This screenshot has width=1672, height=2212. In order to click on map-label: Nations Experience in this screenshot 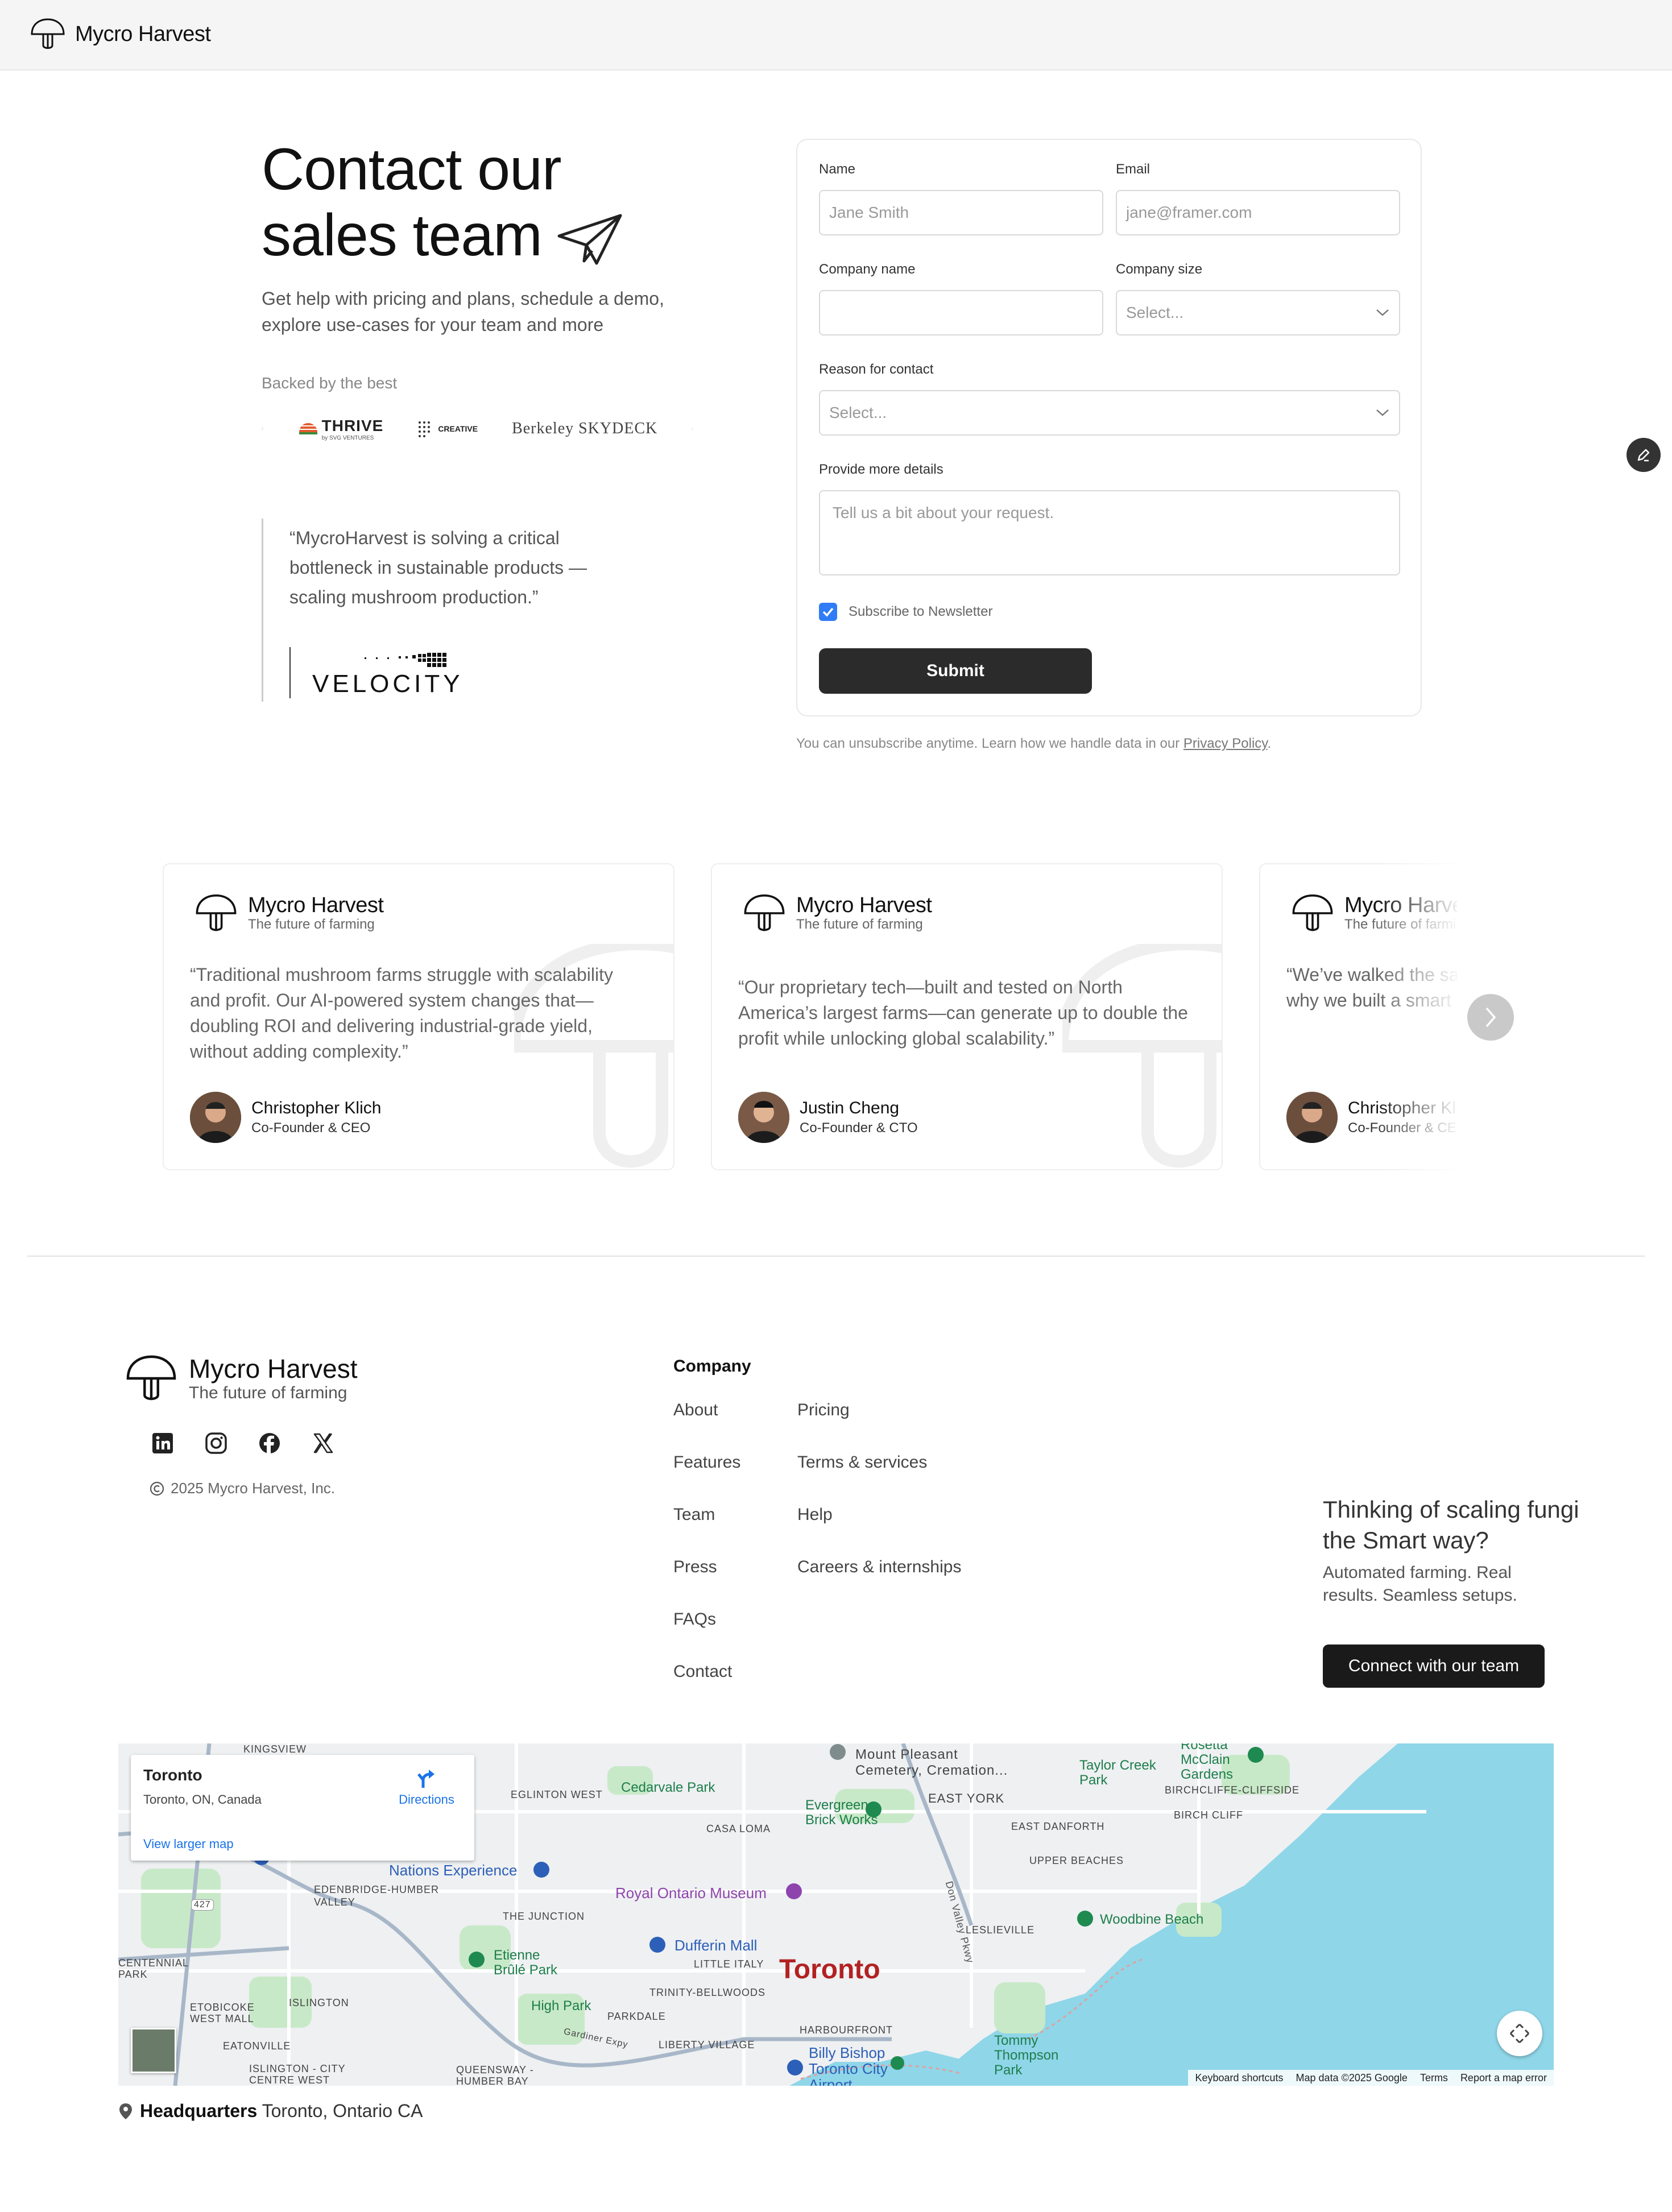, I will do `click(453, 1870)`.